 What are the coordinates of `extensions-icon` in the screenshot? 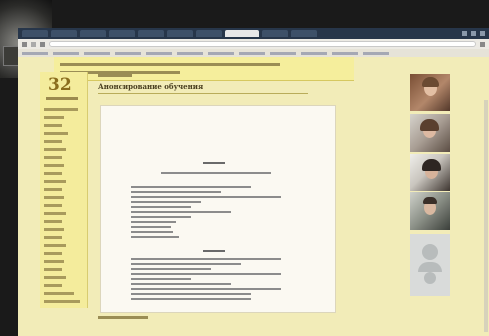 It's located at (482, 44).